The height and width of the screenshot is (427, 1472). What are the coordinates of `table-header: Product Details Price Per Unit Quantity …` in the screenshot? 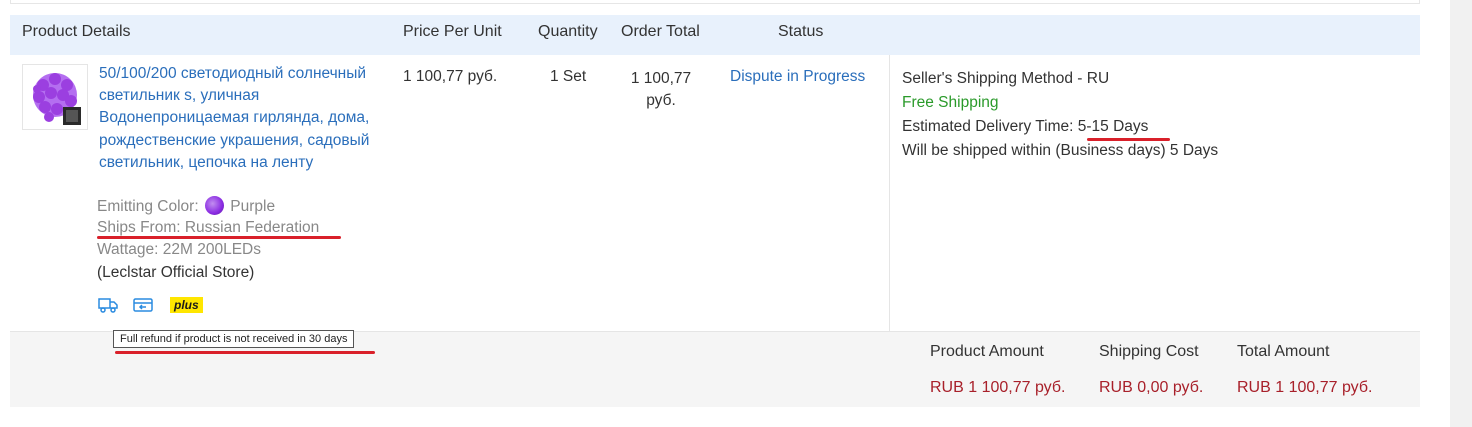 It's located at (715, 35).